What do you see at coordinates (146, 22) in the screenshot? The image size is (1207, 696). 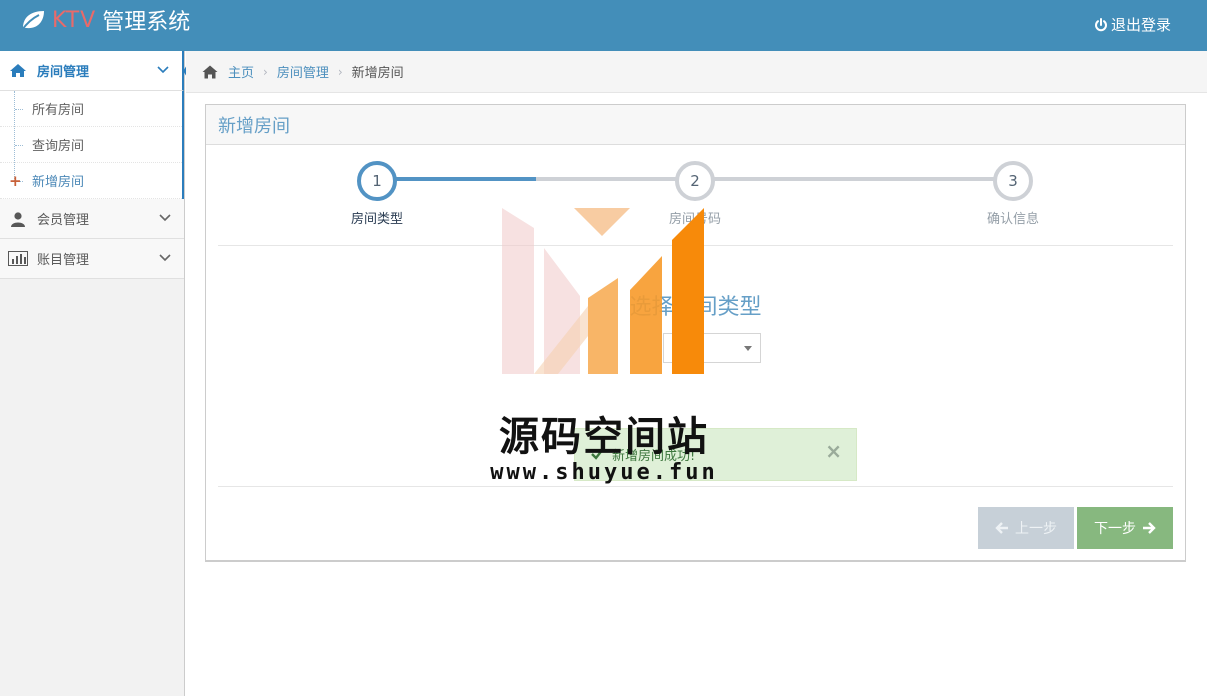 I see `brand-title: 管理系统` at bounding box center [146, 22].